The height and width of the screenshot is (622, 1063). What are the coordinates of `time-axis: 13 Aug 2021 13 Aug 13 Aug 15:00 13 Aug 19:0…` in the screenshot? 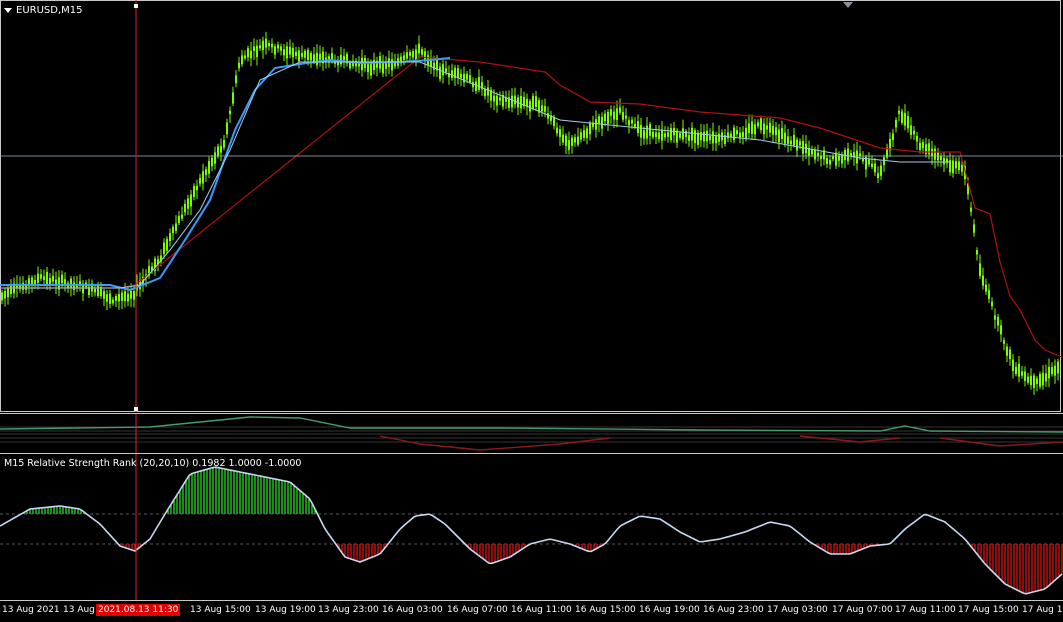 It's located at (531, 611).